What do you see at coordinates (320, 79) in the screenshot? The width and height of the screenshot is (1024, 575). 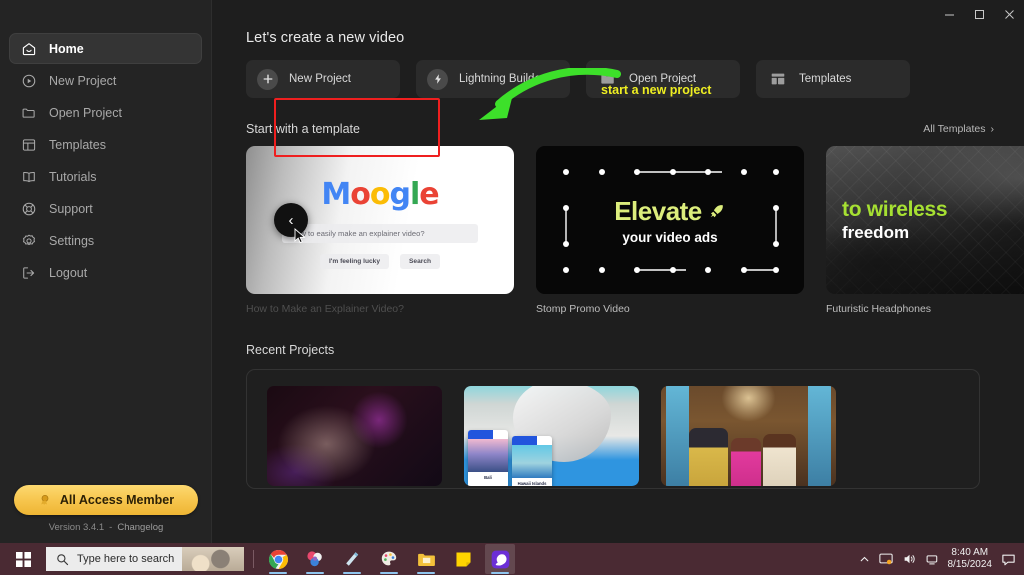 I see `new-project-label: New Project` at bounding box center [320, 79].